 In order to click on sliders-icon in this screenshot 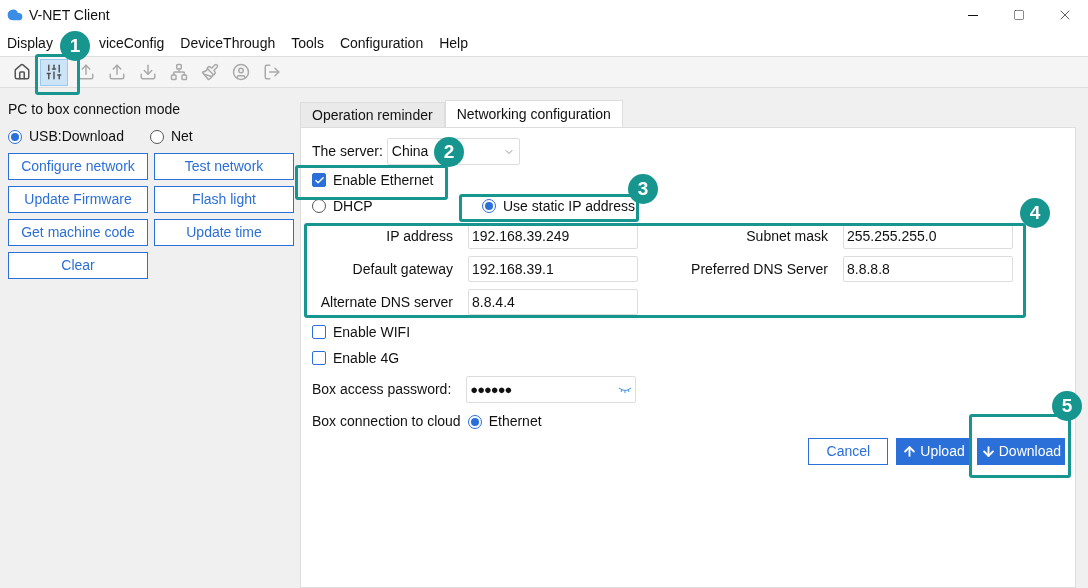, I will do `click(54, 72)`.